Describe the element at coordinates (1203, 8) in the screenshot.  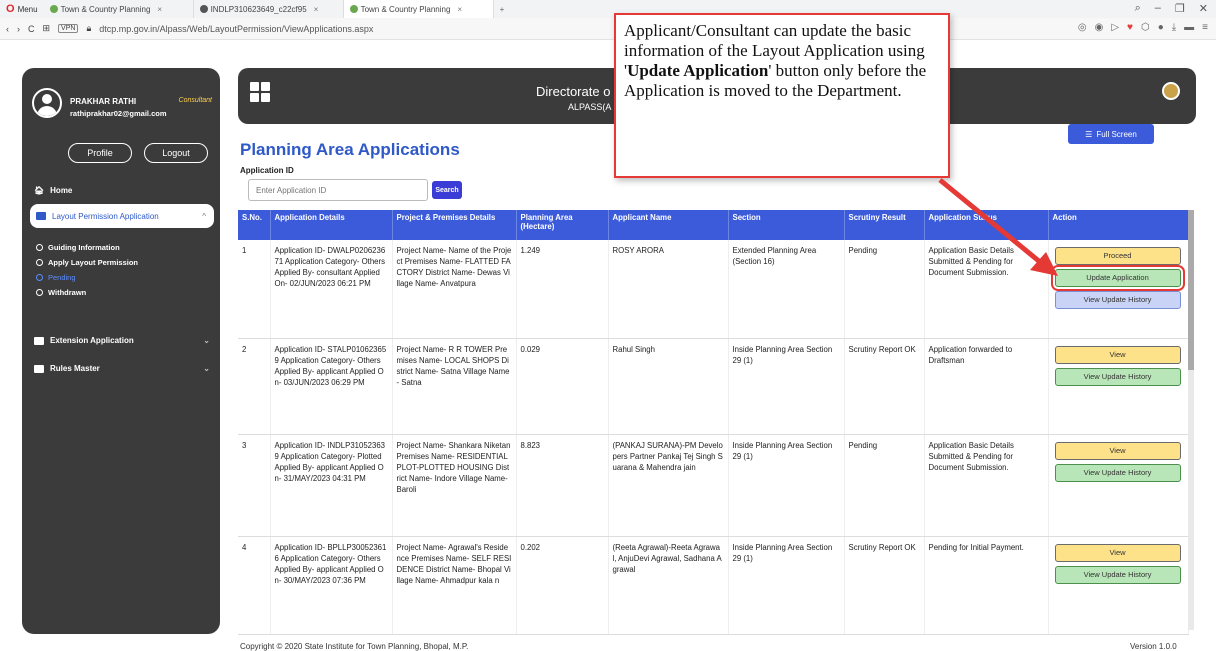
I see `close-window-icon: ✕` at that location.